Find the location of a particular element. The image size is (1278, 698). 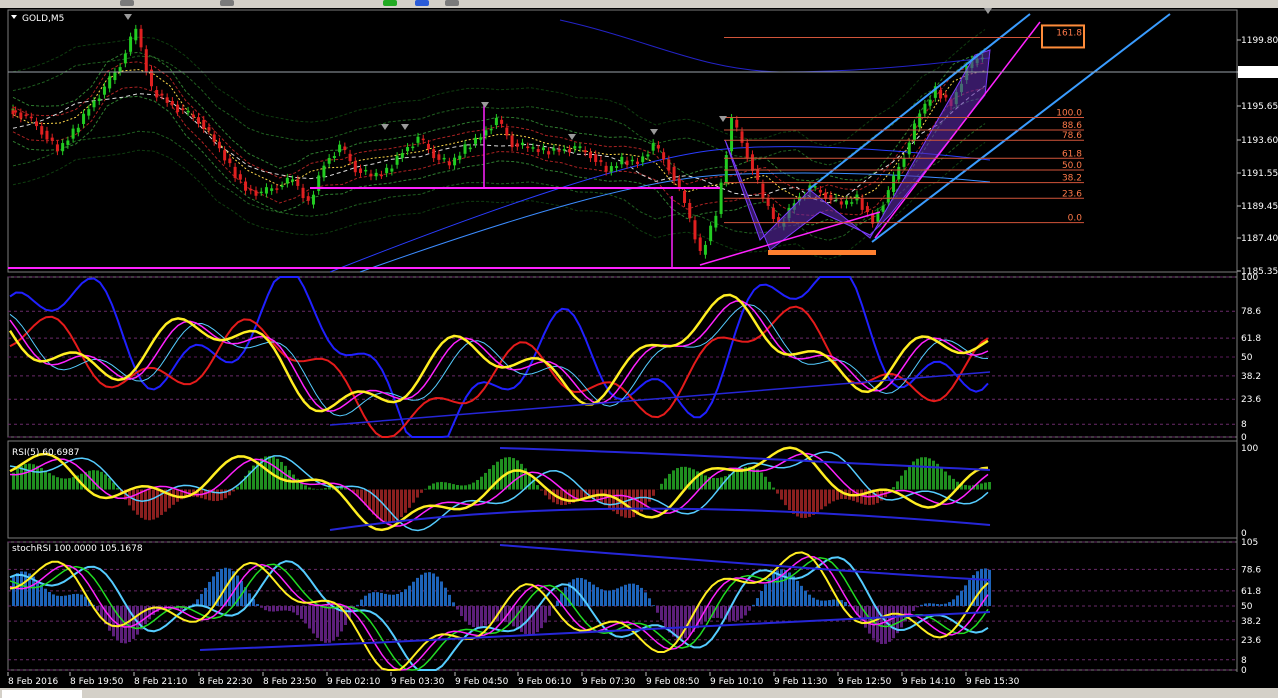

time-label: 9 Feb 14:10 is located at coordinates (929, 682).